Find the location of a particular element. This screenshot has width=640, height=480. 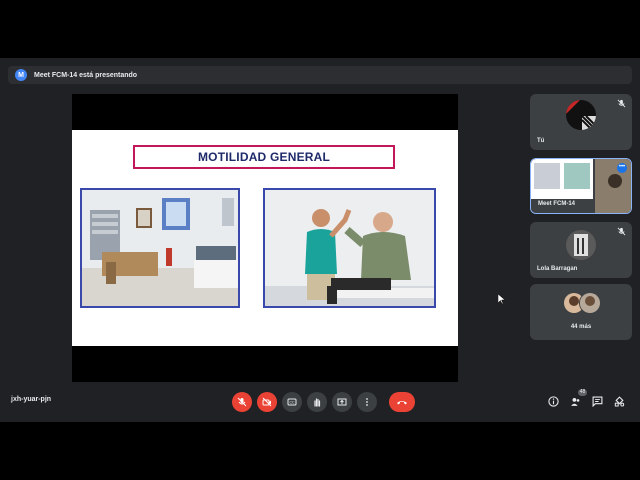

camera-off-icon is located at coordinates (267, 402).